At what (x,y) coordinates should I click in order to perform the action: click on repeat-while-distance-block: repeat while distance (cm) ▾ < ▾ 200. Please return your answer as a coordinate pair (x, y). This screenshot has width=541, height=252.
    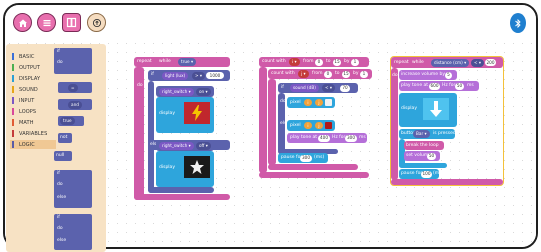
    Looking at the image, I should click on (447, 62).